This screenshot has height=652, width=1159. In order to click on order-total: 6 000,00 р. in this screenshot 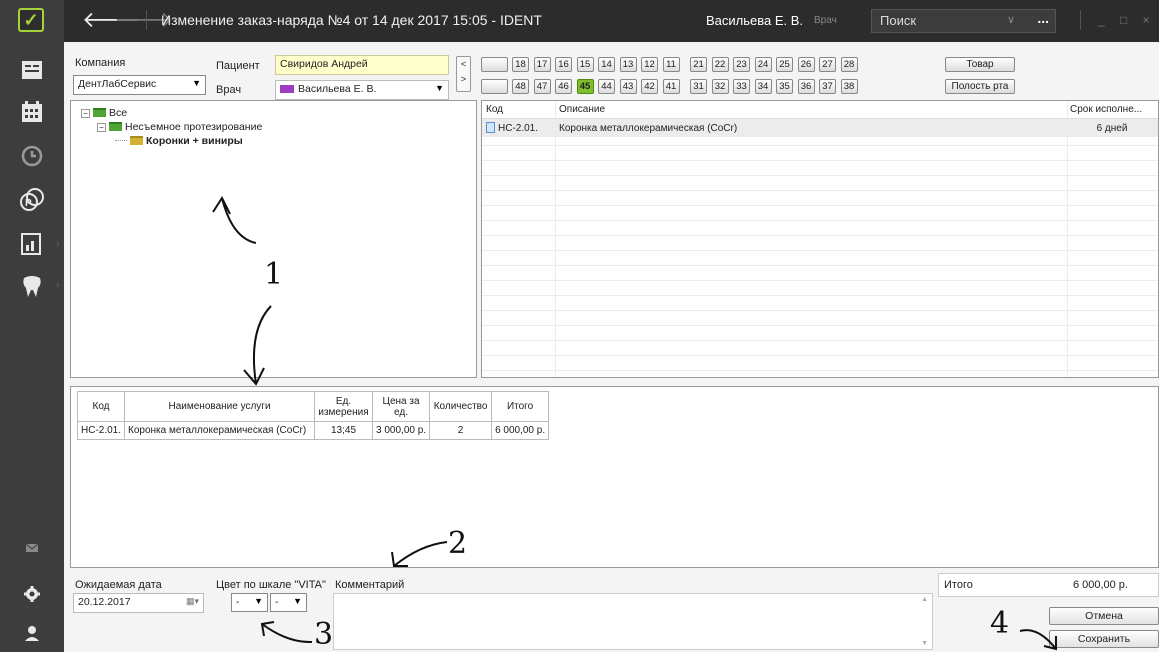, I will do `click(520, 430)`.